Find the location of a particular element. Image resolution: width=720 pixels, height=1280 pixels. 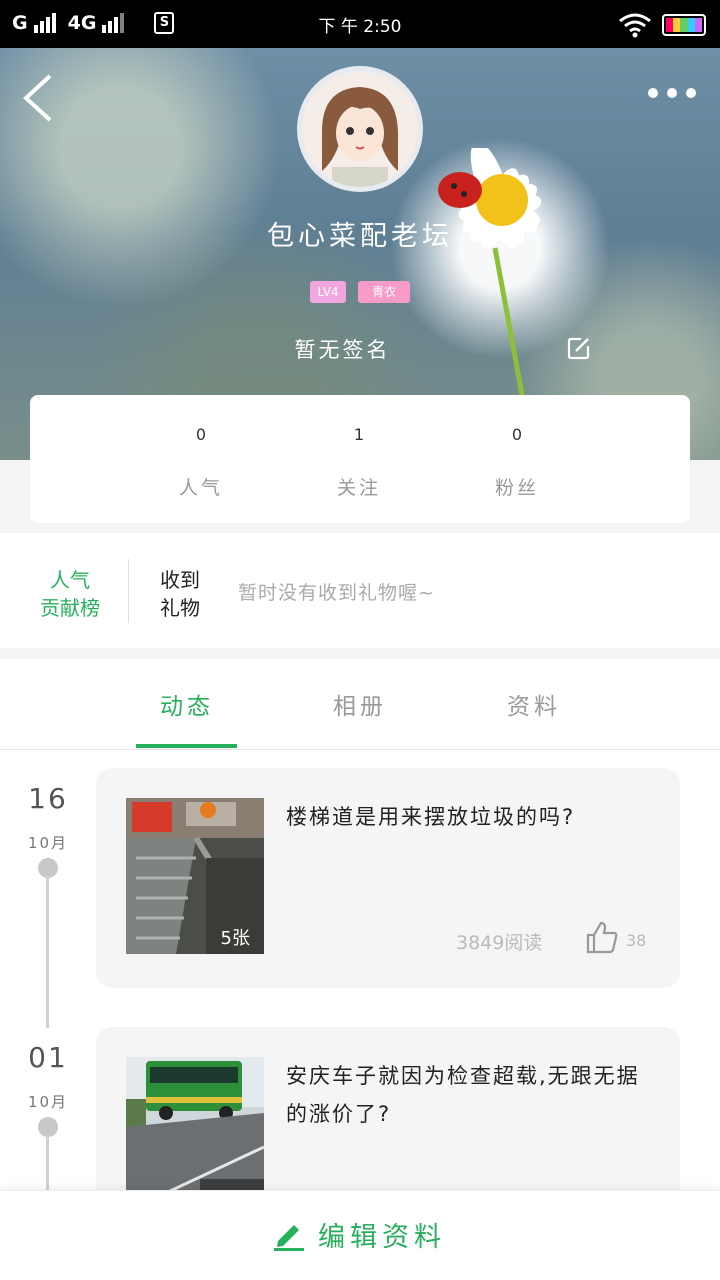

like-count: 38 is located at coordinates (636, 940).